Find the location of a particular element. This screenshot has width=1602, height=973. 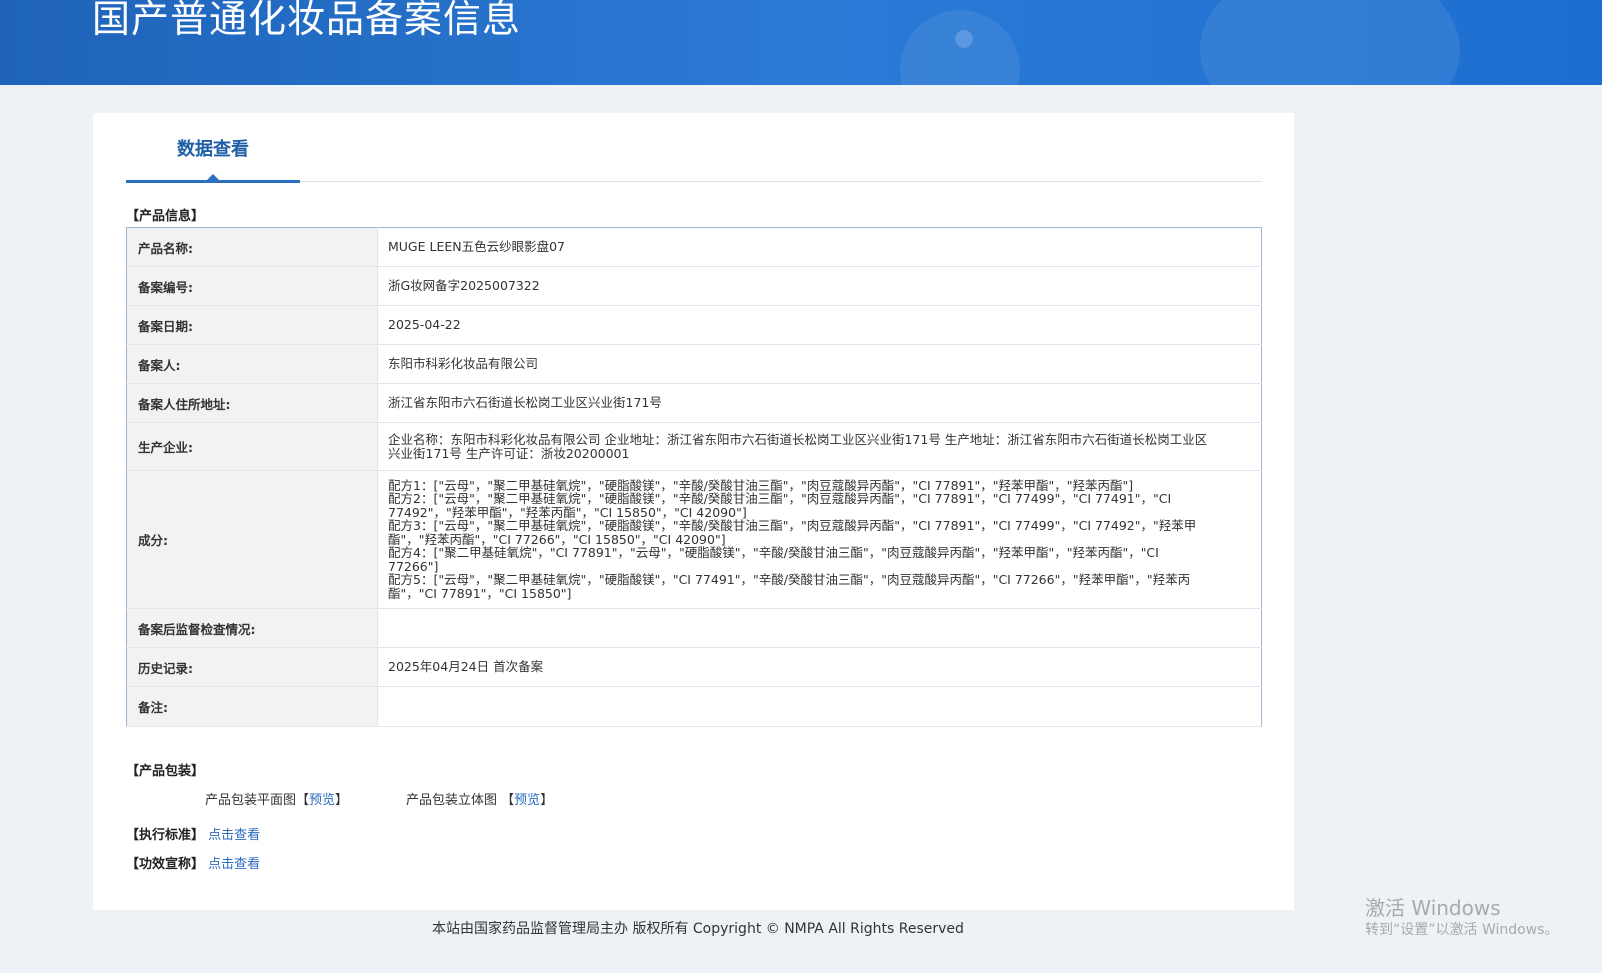

page-title: 国产普通化妆品备案信息 is located at coordinates (307, 20).